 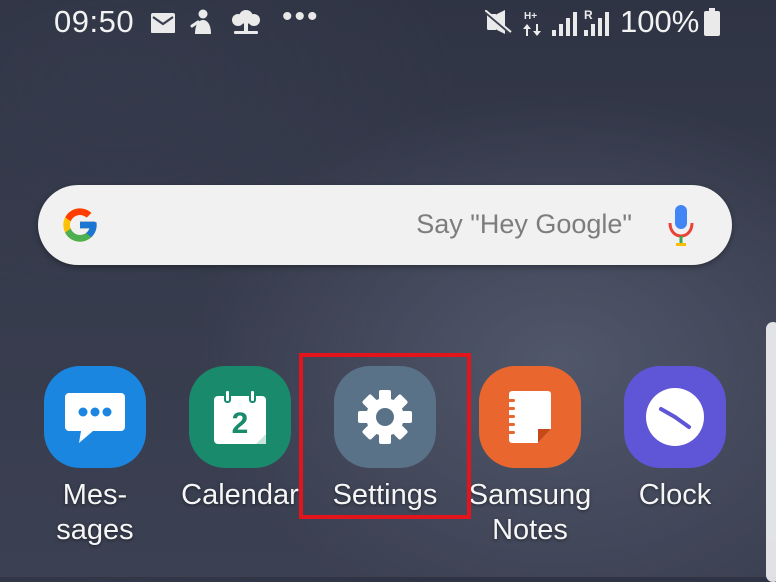 What do you see at coordinates (94, 21) in the screenshot?
I see `status-time: 09:50` at bounding box center [94, 21].